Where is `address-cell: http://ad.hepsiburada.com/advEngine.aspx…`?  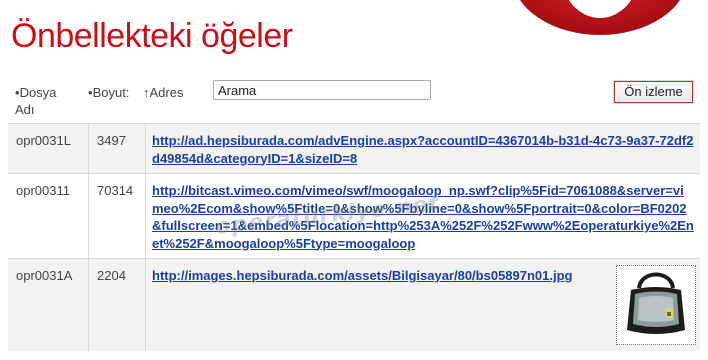
address-cell: http://ad.hepsiburada.com/advEngine.aspx… is located at coordinates (422, 148).